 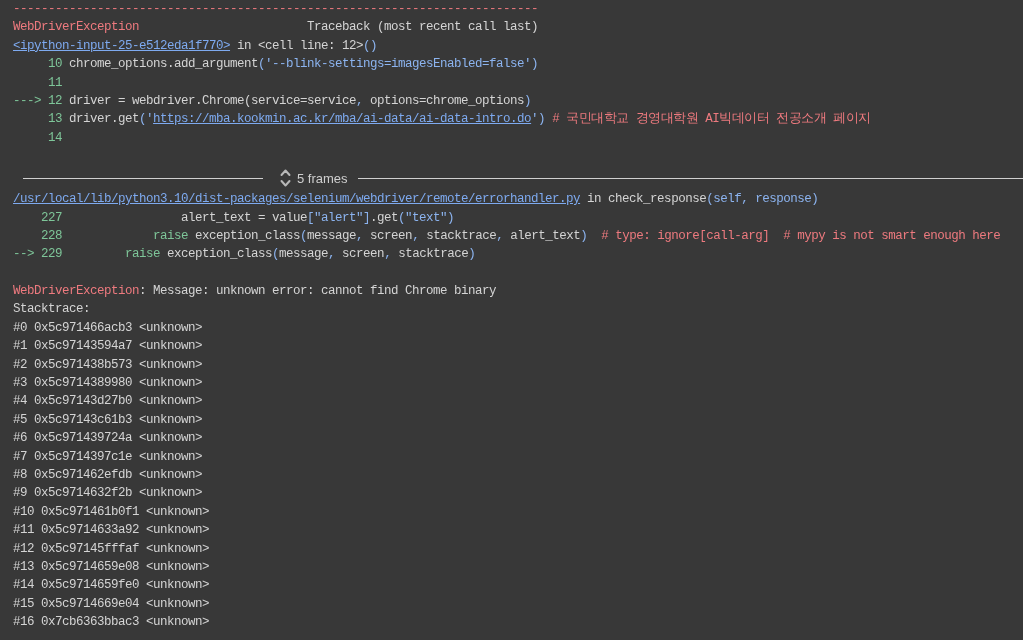 I want to click on line-number: 227, so click(x=51, y=218).